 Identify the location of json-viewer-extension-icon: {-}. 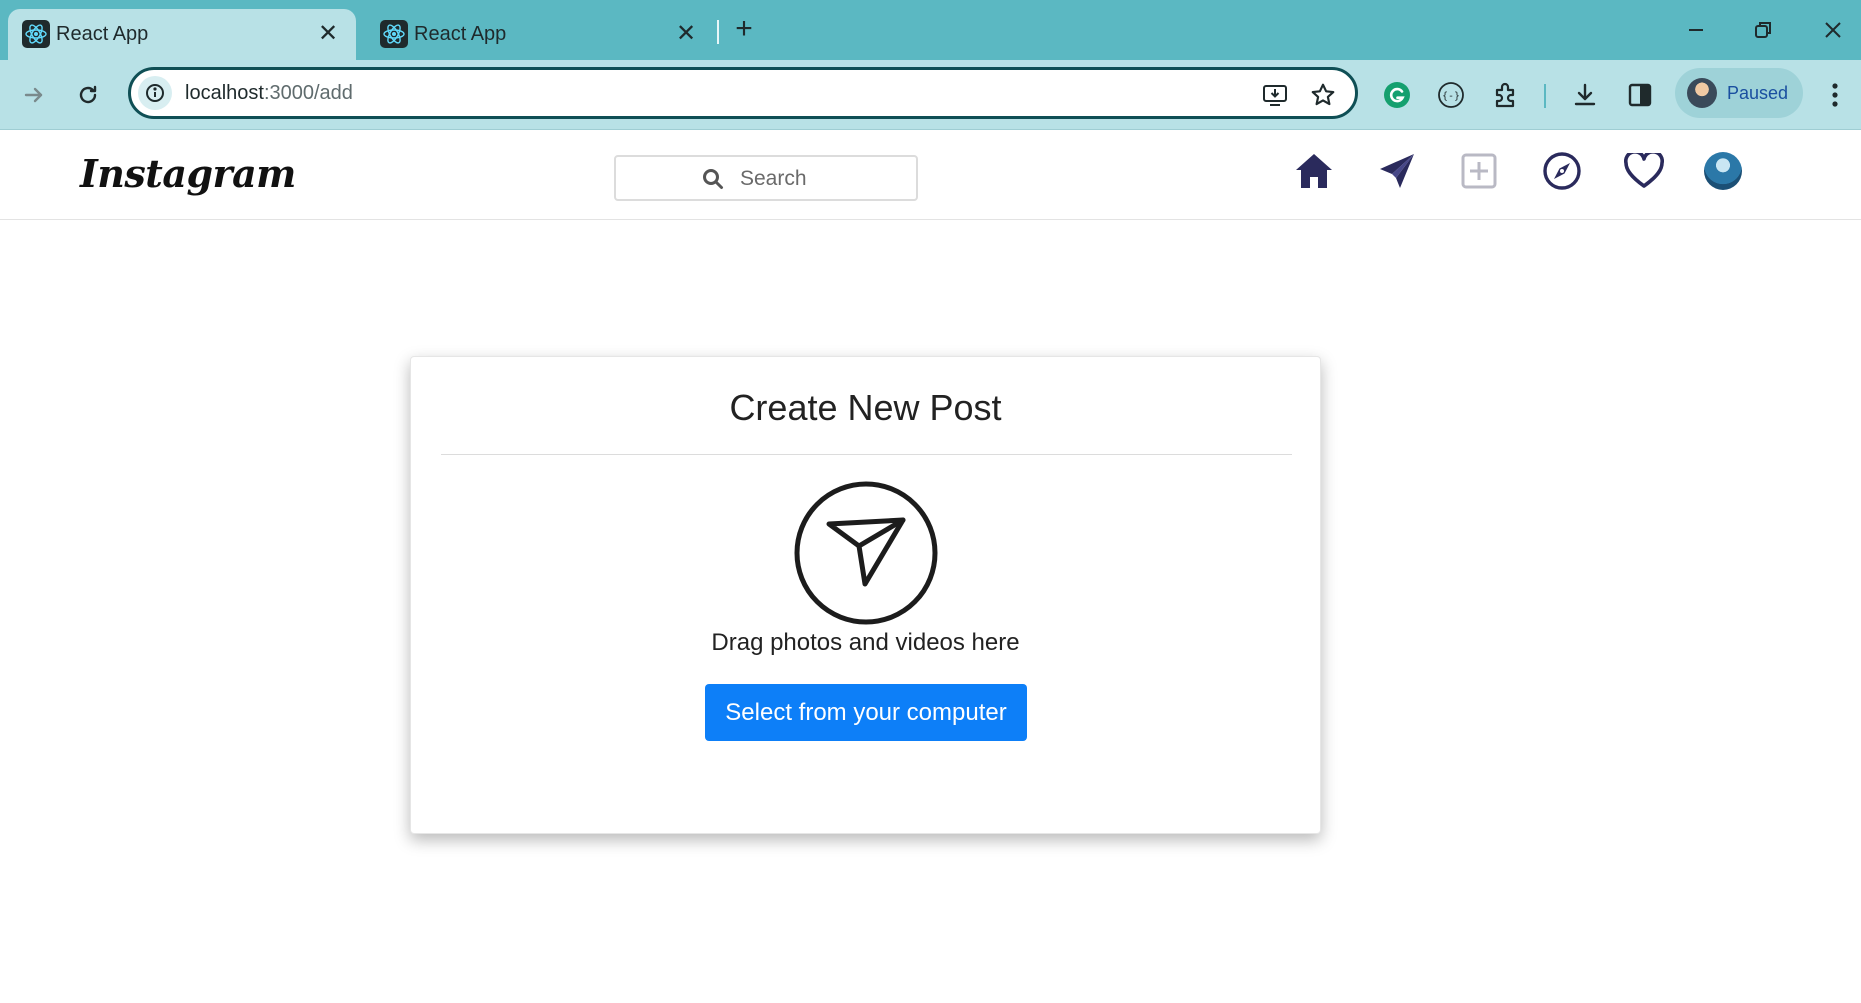
(1451, 95).